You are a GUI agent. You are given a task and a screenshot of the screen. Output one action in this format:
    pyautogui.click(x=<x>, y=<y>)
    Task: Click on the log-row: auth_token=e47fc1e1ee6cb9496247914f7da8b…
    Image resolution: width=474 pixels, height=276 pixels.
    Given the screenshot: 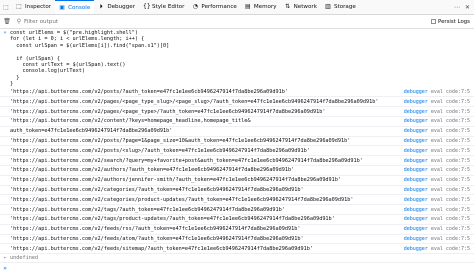 What is the action you would take?
    pyautogui.click(x=237, y=132)
    